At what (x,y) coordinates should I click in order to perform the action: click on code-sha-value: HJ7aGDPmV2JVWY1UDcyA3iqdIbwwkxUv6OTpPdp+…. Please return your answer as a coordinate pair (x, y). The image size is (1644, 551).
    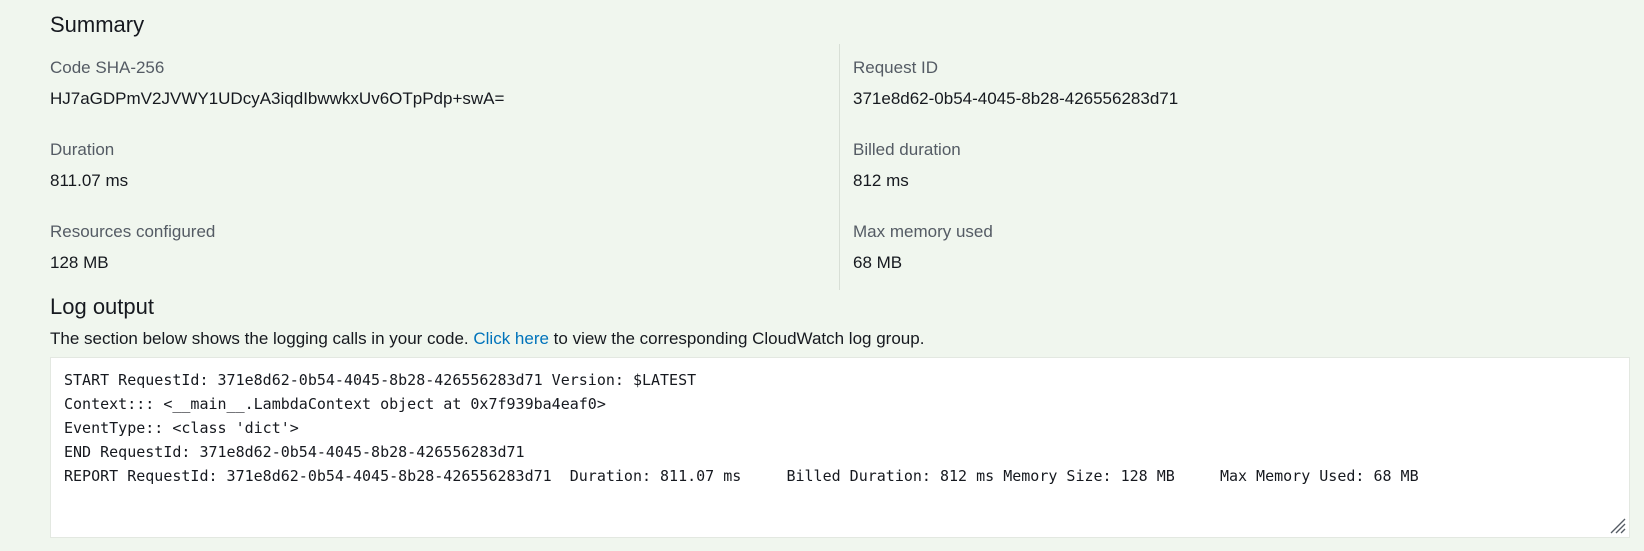
    Looking at the image, I should click on (277, 98).